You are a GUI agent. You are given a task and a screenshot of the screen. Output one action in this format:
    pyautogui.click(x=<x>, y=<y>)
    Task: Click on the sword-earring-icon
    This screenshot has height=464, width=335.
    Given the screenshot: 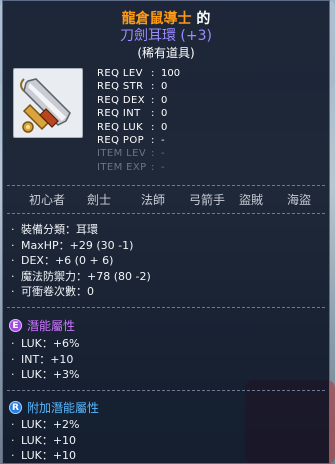 What is the action you would take?
    pyautogui.click(x=45, y=105)
    